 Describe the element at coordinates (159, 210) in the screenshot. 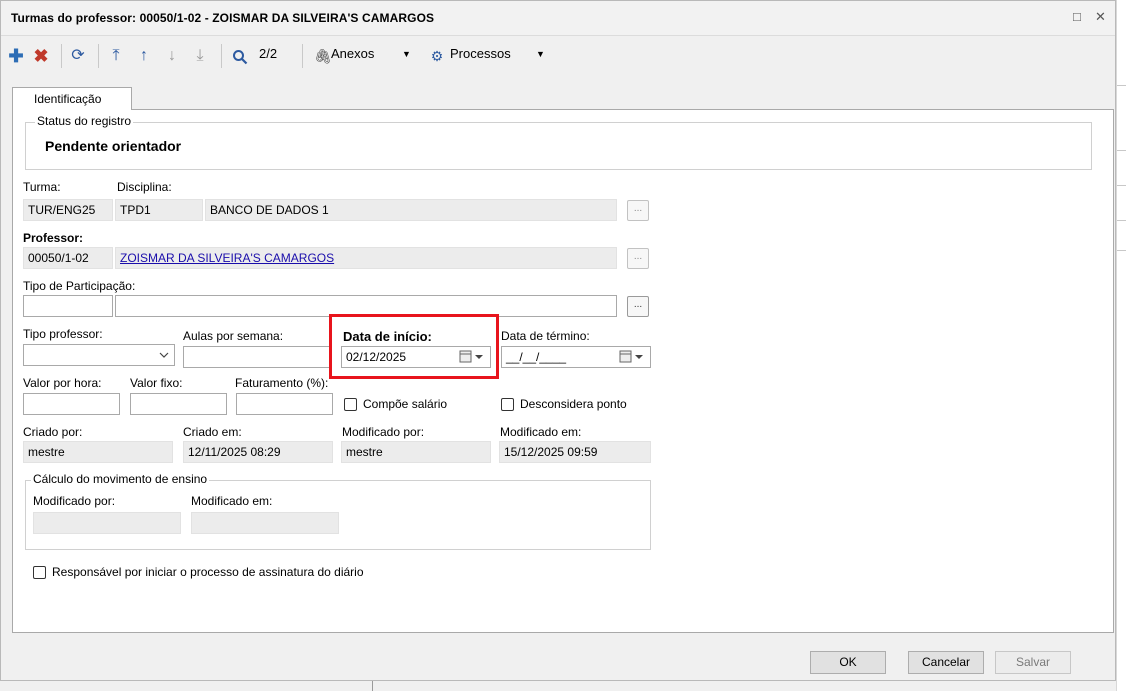

I see `disciplina-code-field: TPD1` at that location.